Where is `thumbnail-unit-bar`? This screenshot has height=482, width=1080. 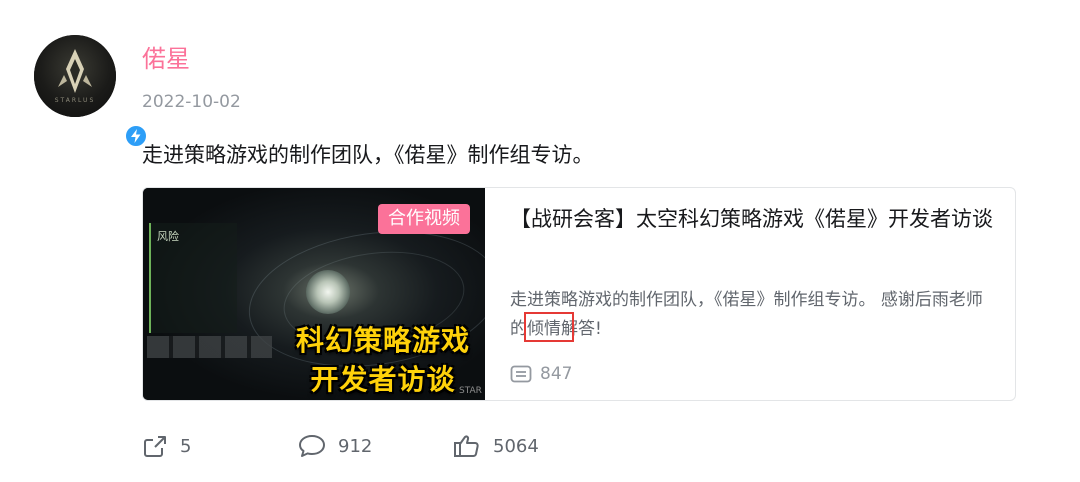
thumbnail-unit-bar is located at coordinates (209, 347).